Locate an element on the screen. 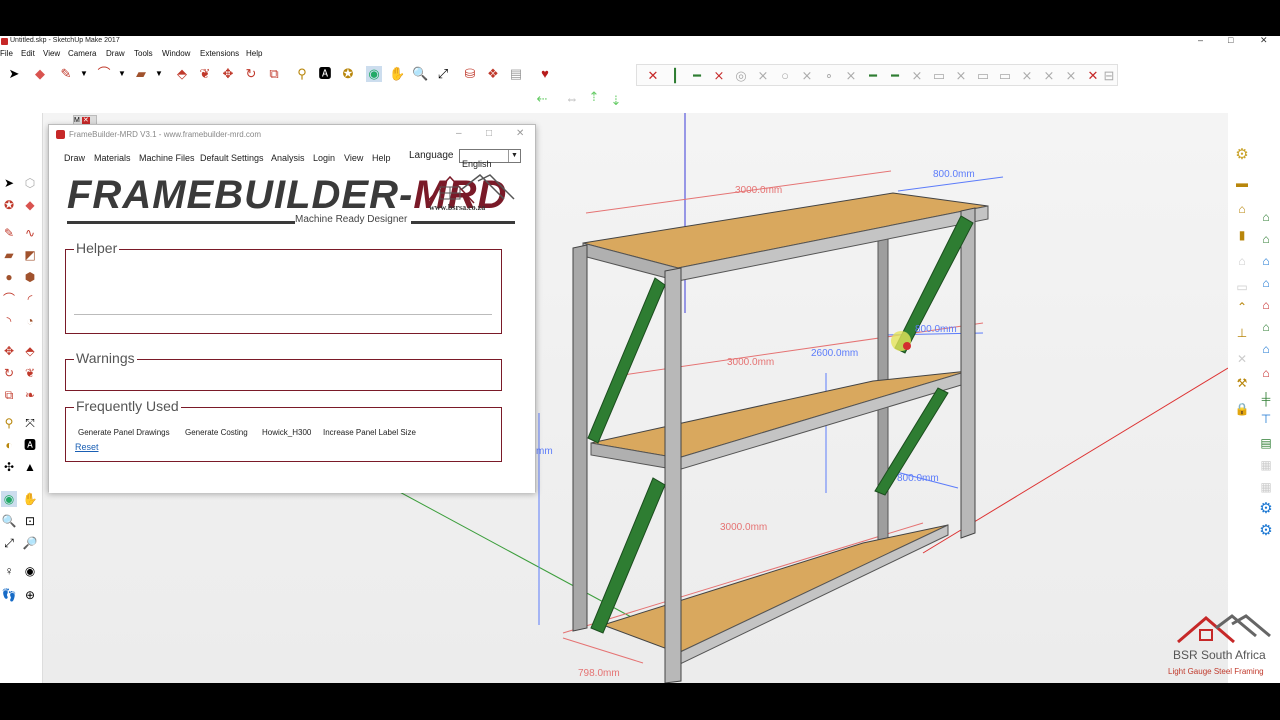 This screenshot has height=720, width=1280. lintel-icon: ━ is located at coordinates (873, 76).